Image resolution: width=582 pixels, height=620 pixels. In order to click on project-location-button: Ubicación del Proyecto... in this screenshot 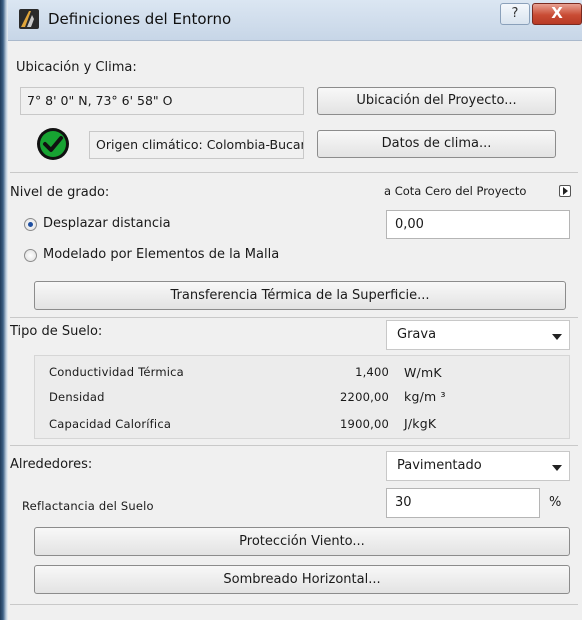, I will do `click(436, 101)`.